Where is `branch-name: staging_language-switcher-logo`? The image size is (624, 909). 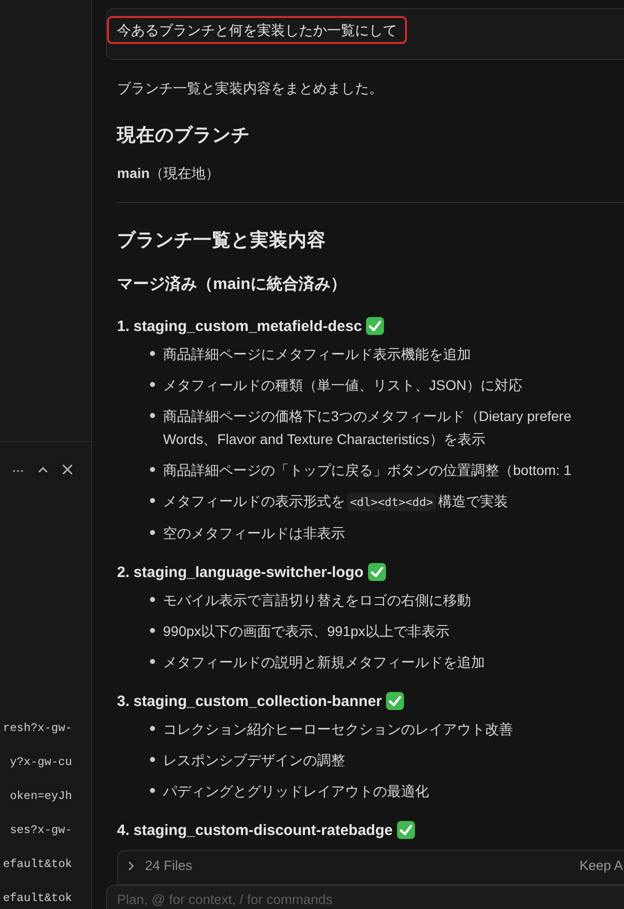
branch-name: staging_language-switcher-logo is located at coordinates (249, 572).